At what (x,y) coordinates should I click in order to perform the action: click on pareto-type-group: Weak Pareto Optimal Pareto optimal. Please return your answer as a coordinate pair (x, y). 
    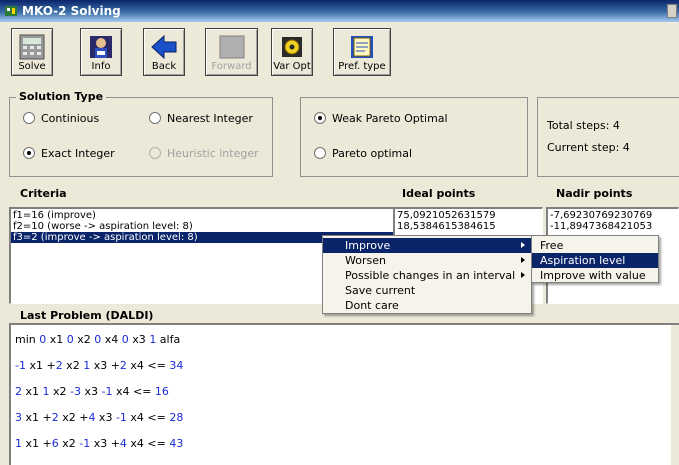
    Looking at the image, I should click on (414, 137).